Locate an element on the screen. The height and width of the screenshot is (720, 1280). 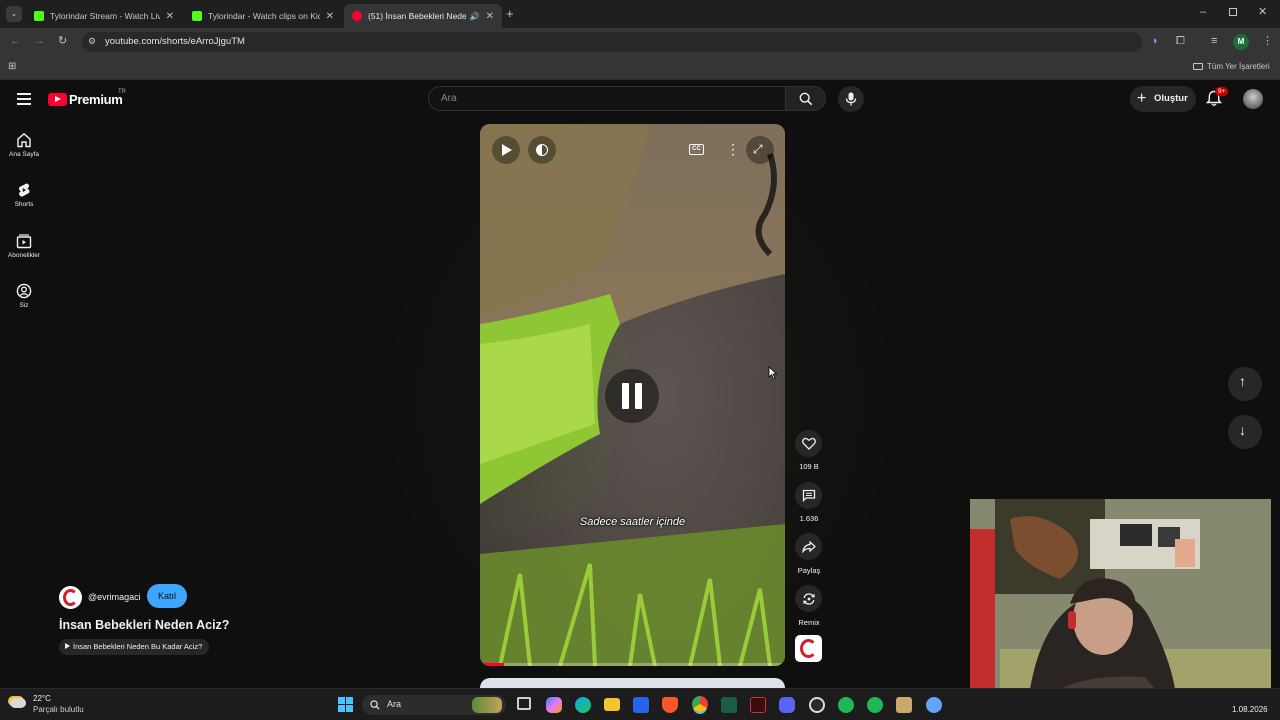
nav-shorts: Shorts is located at coordinates (24, 195).